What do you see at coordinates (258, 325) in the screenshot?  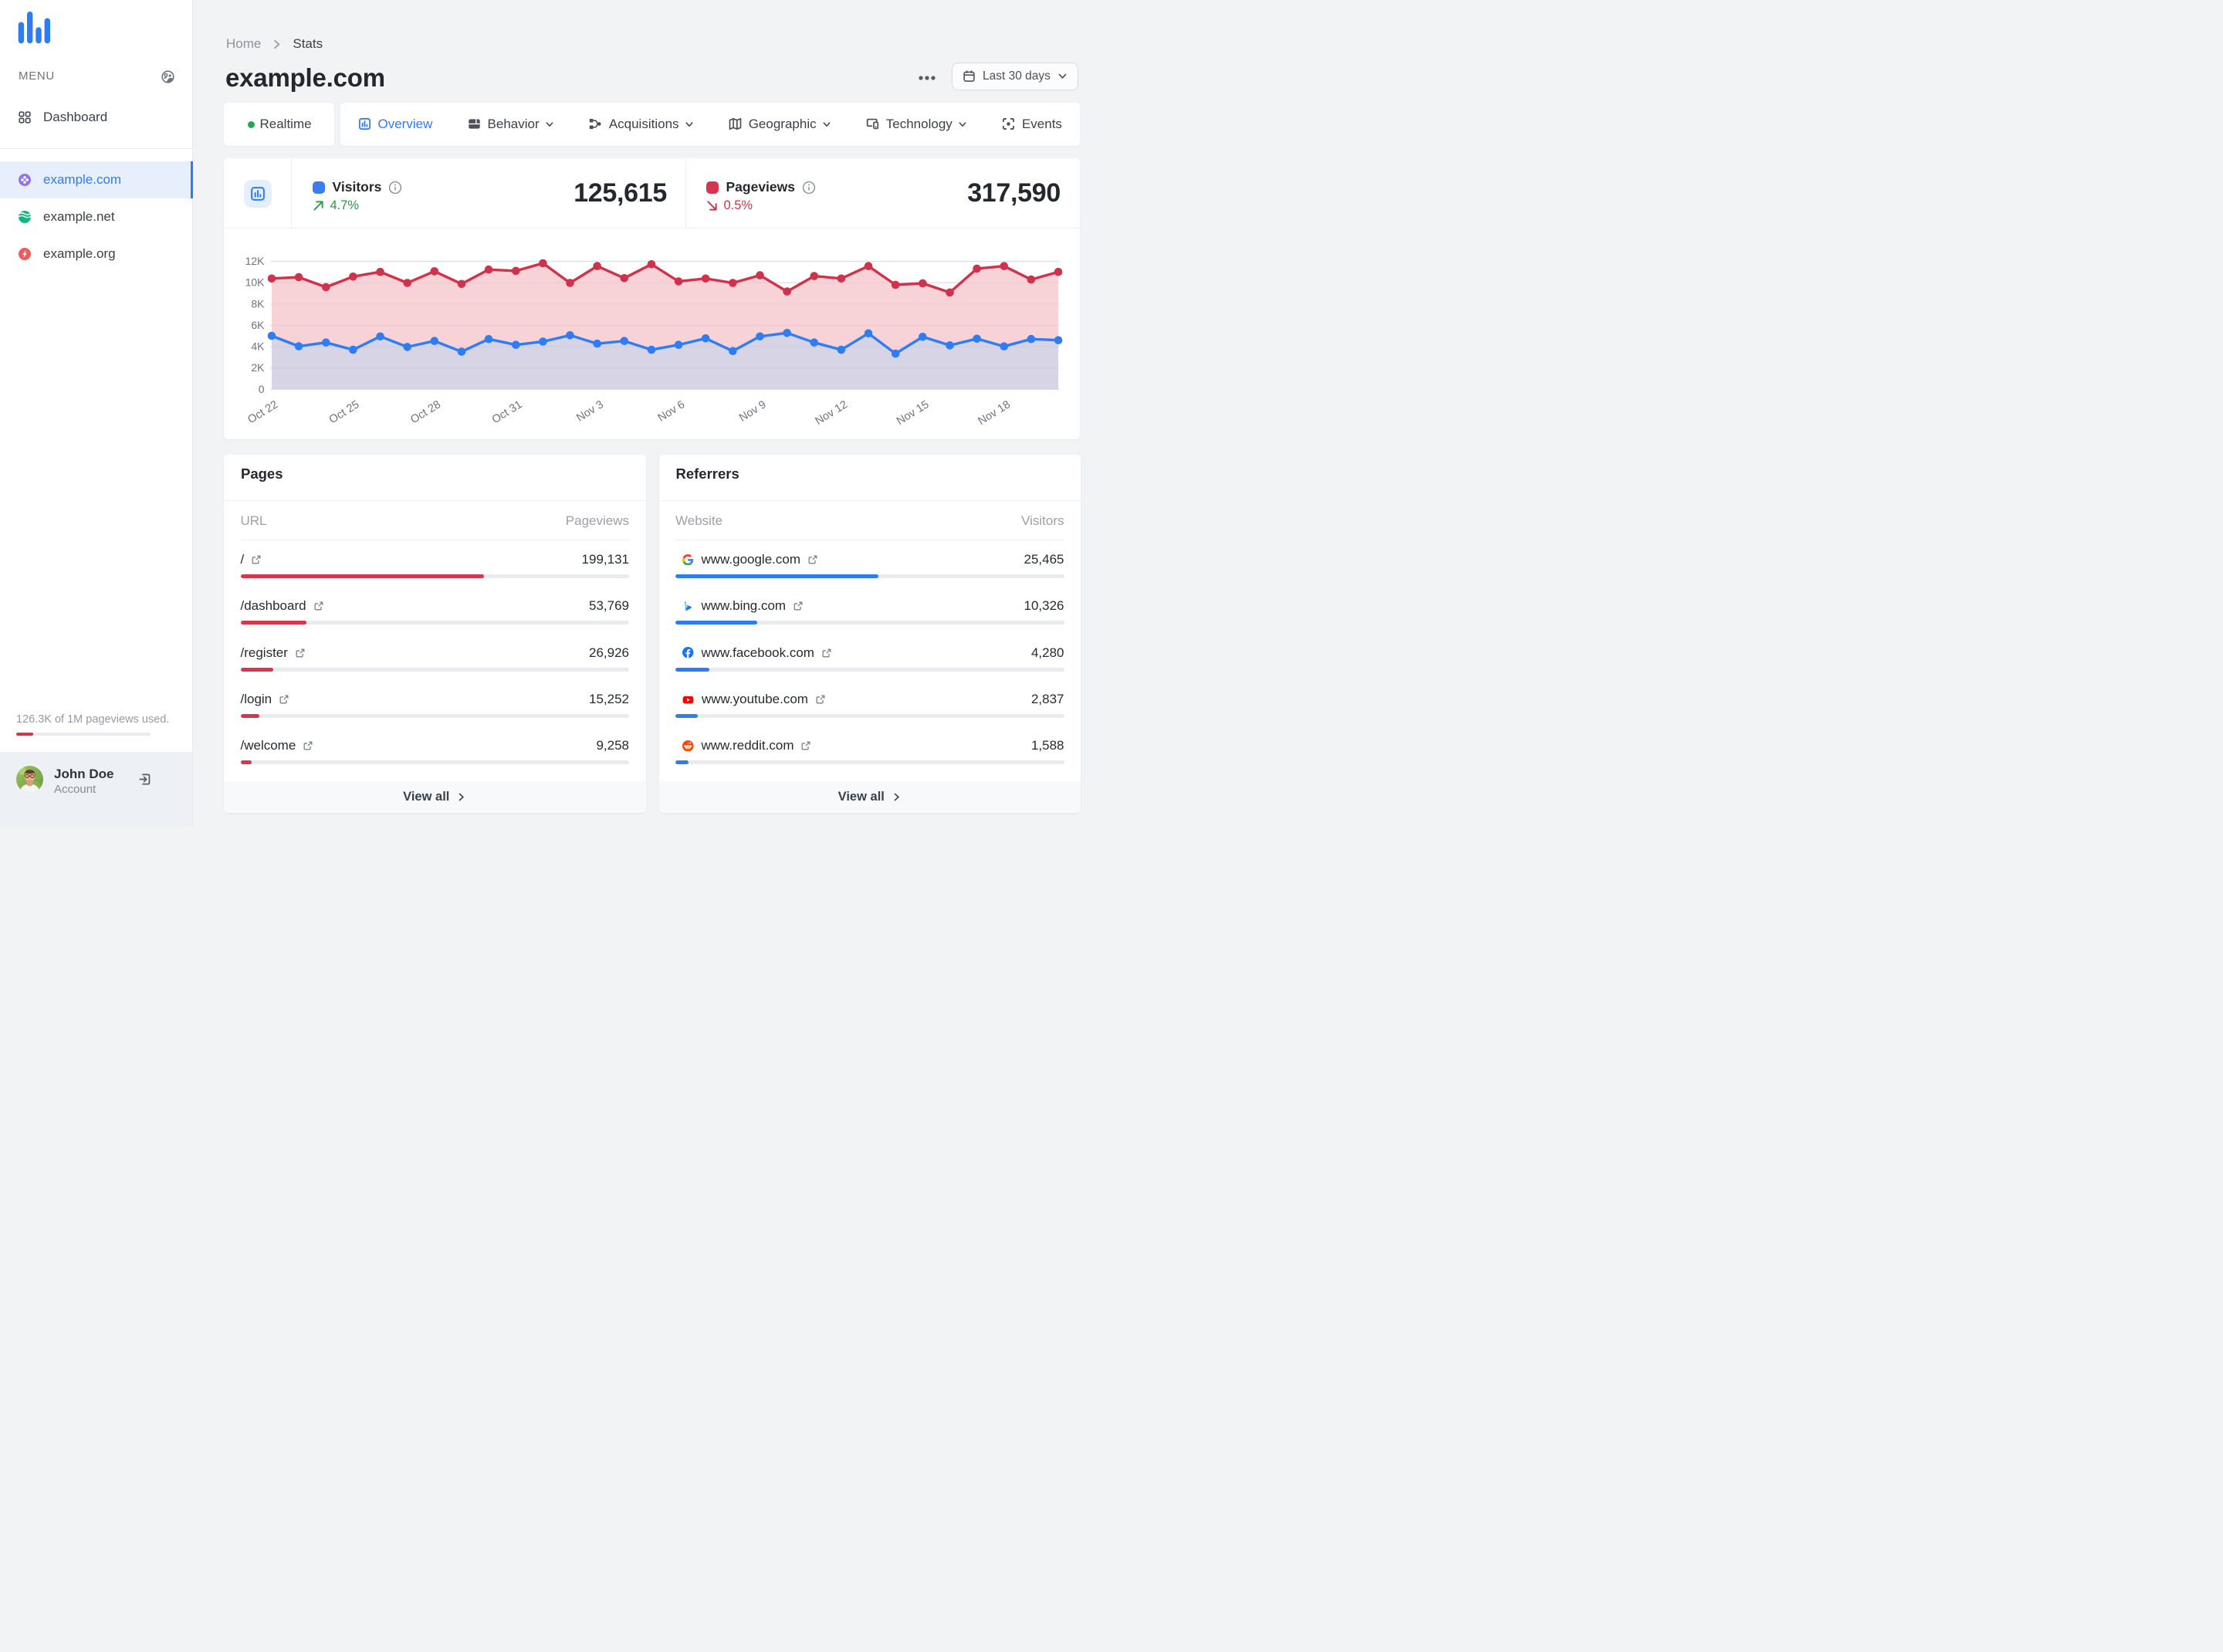 I see `svg-text: 6K` at bounding box center [258, 325].